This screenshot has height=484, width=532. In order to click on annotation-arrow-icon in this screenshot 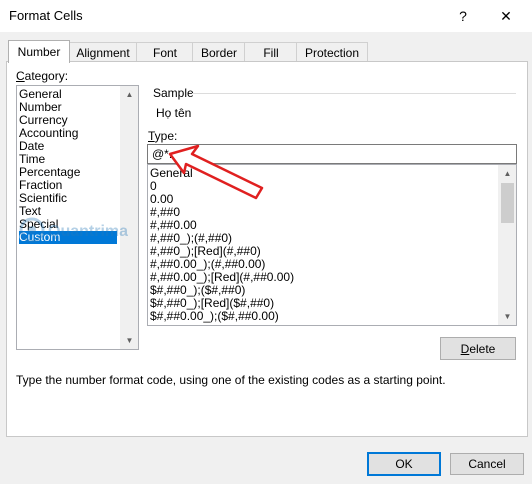, I will do `click(216, 172)`.